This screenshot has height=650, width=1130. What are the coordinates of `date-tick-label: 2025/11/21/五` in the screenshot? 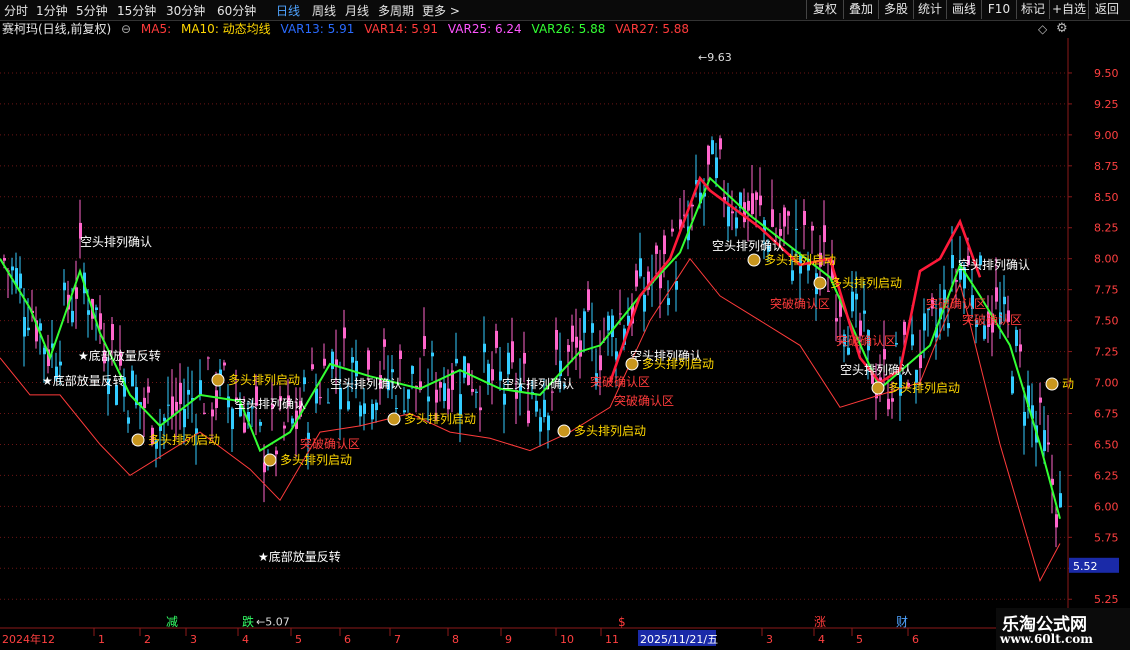 It's located at (679, 639).